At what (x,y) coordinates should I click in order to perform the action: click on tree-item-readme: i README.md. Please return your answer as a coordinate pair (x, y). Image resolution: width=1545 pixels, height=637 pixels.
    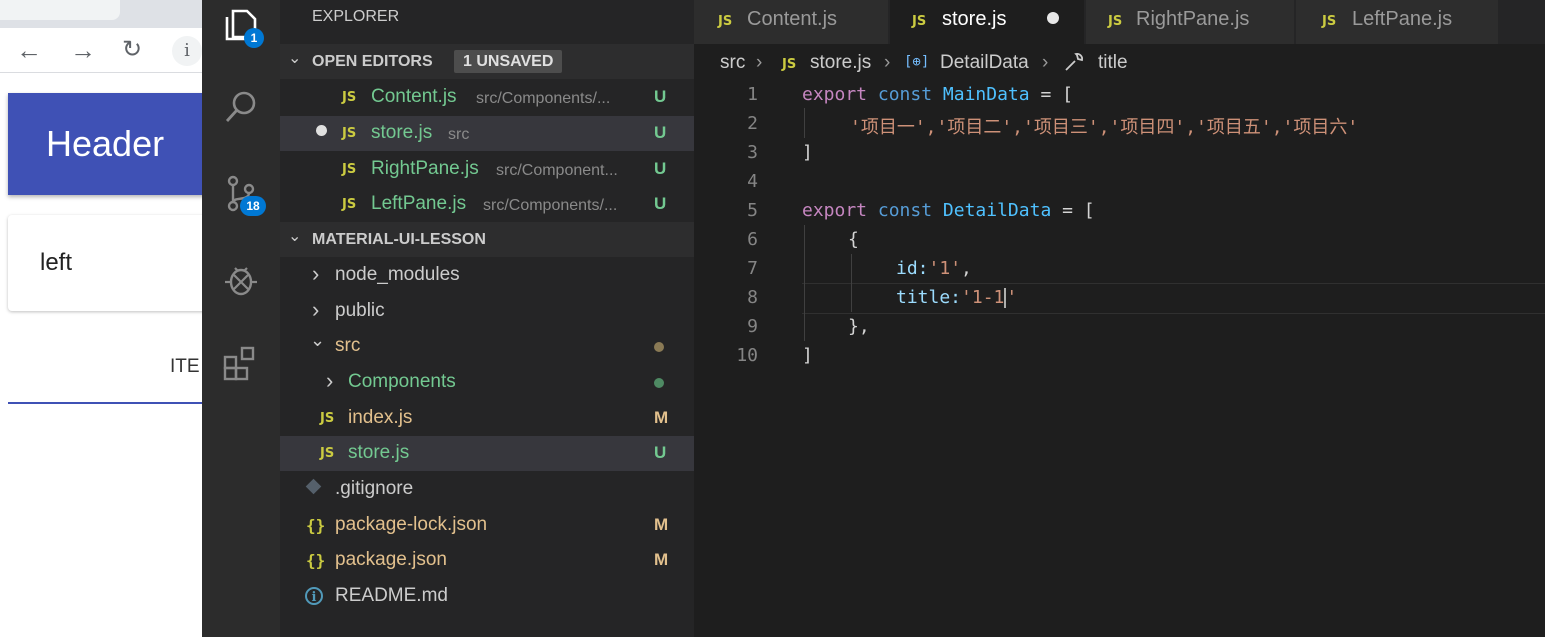
    Looking at the image, I should click on (487, 596).